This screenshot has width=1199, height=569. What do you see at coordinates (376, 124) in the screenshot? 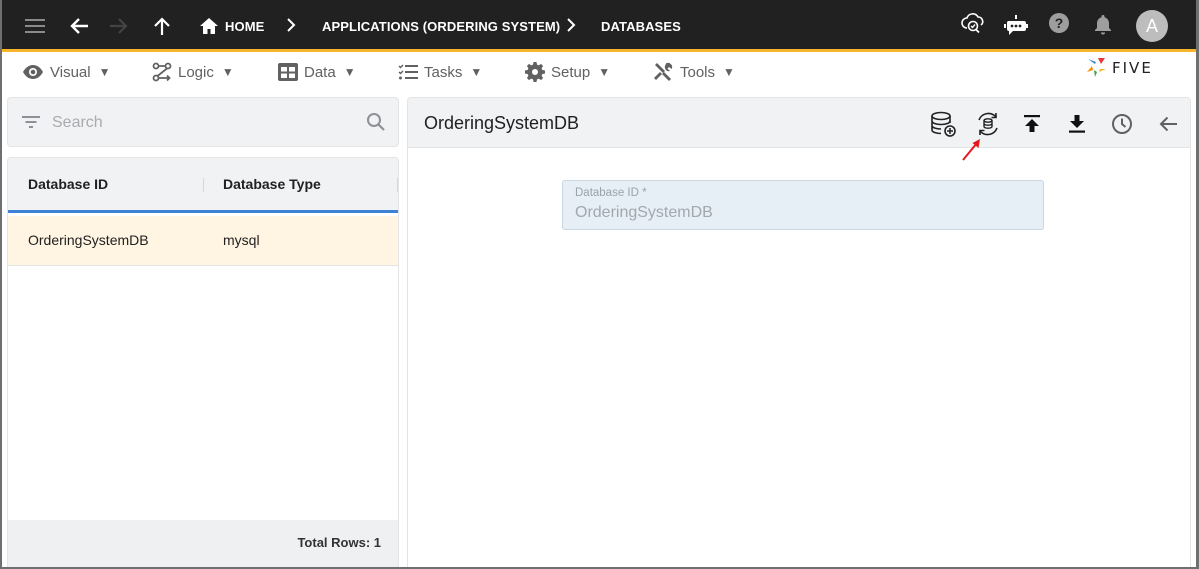
I see `search-icon` at bounding box center [376, 124].